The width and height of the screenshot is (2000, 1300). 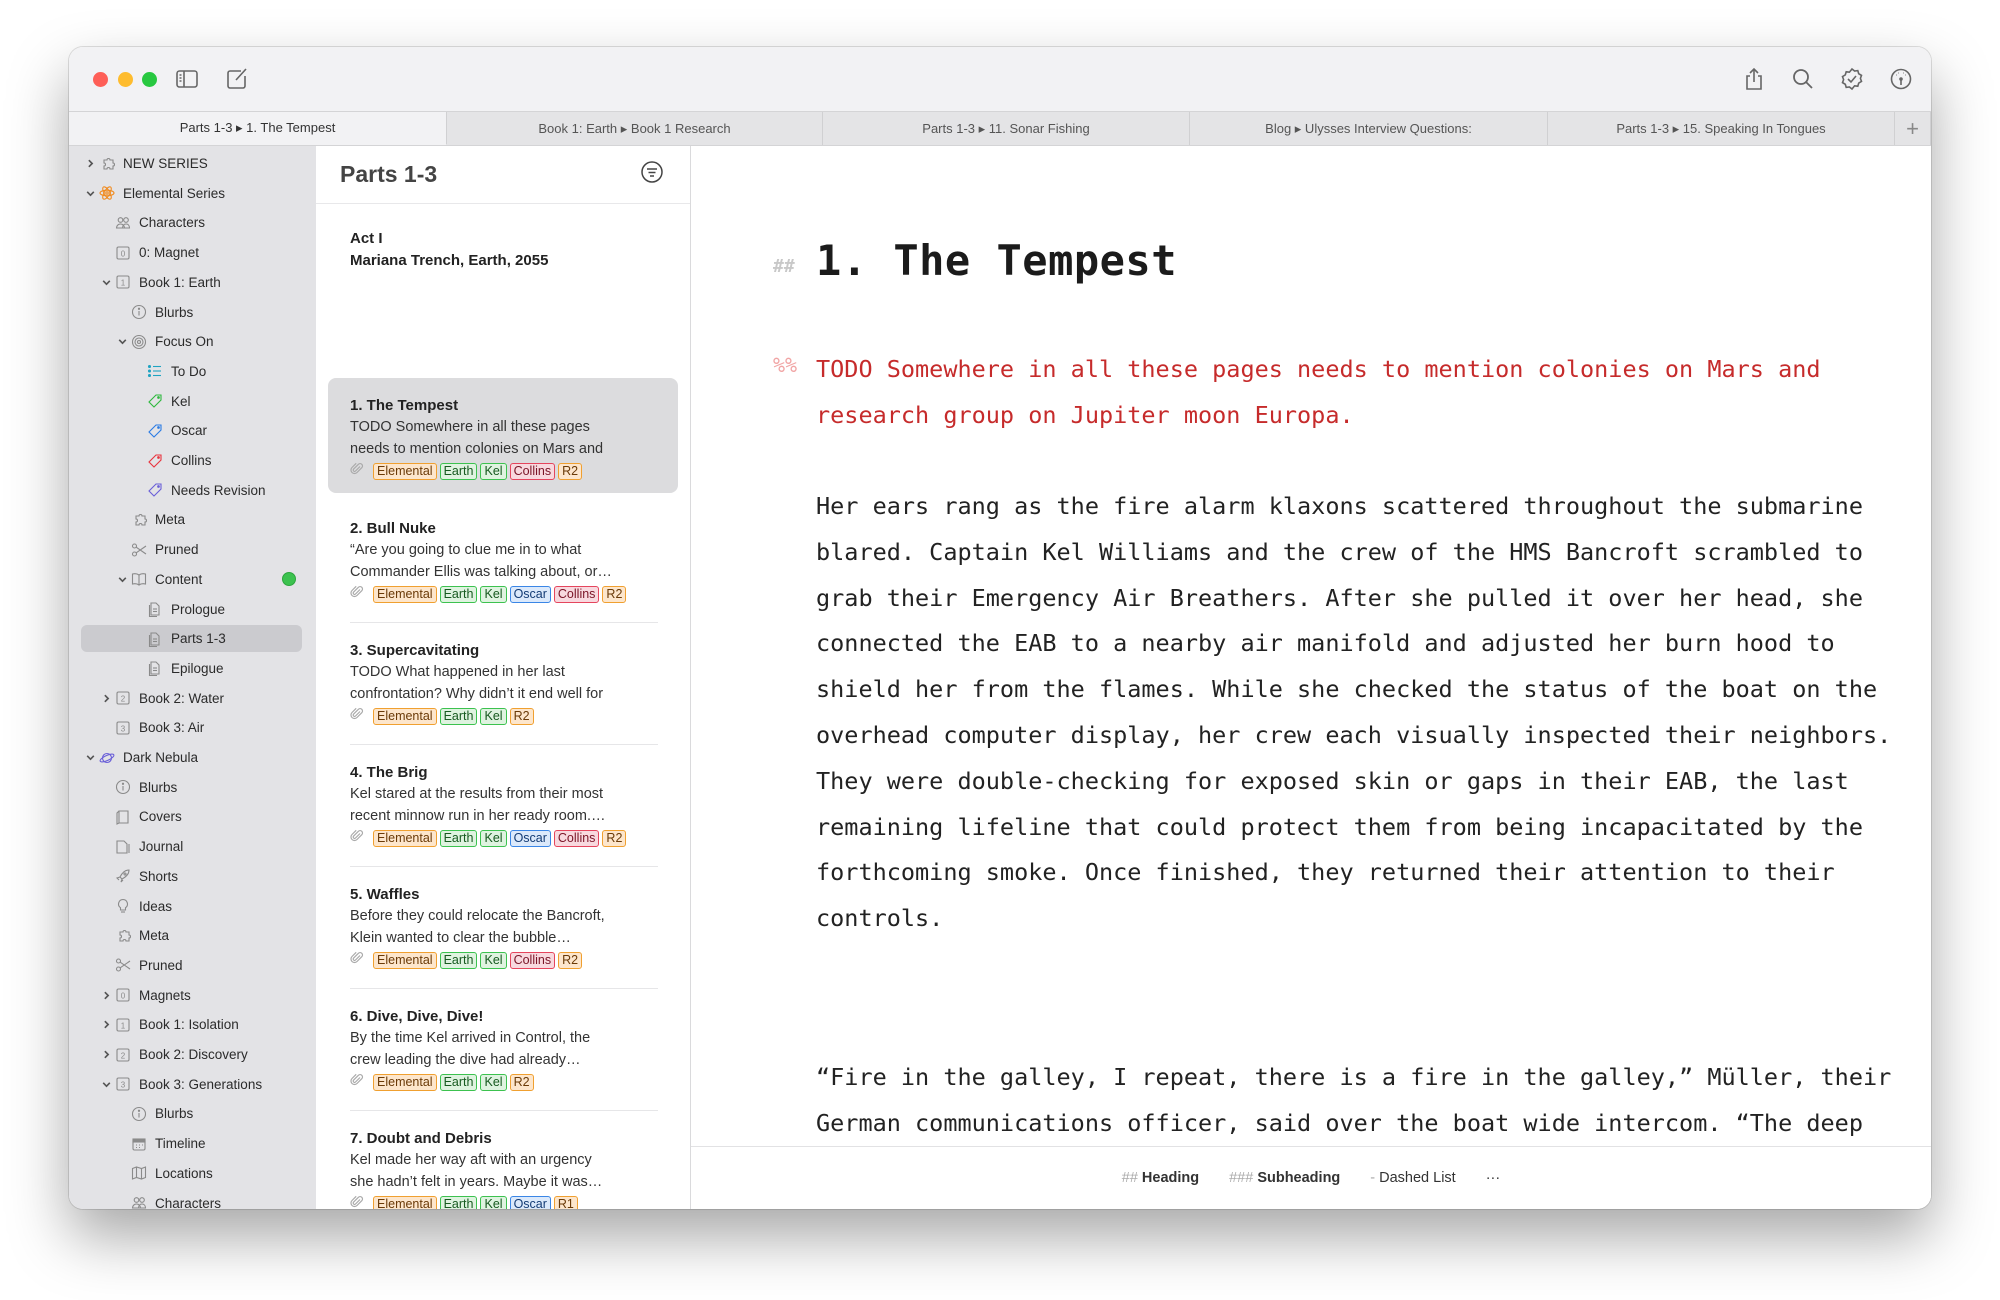 What do you see at coordinates (1901, 79) in the screenshot?
I see `dashboard-icon` at bounding box center [1901, 79].